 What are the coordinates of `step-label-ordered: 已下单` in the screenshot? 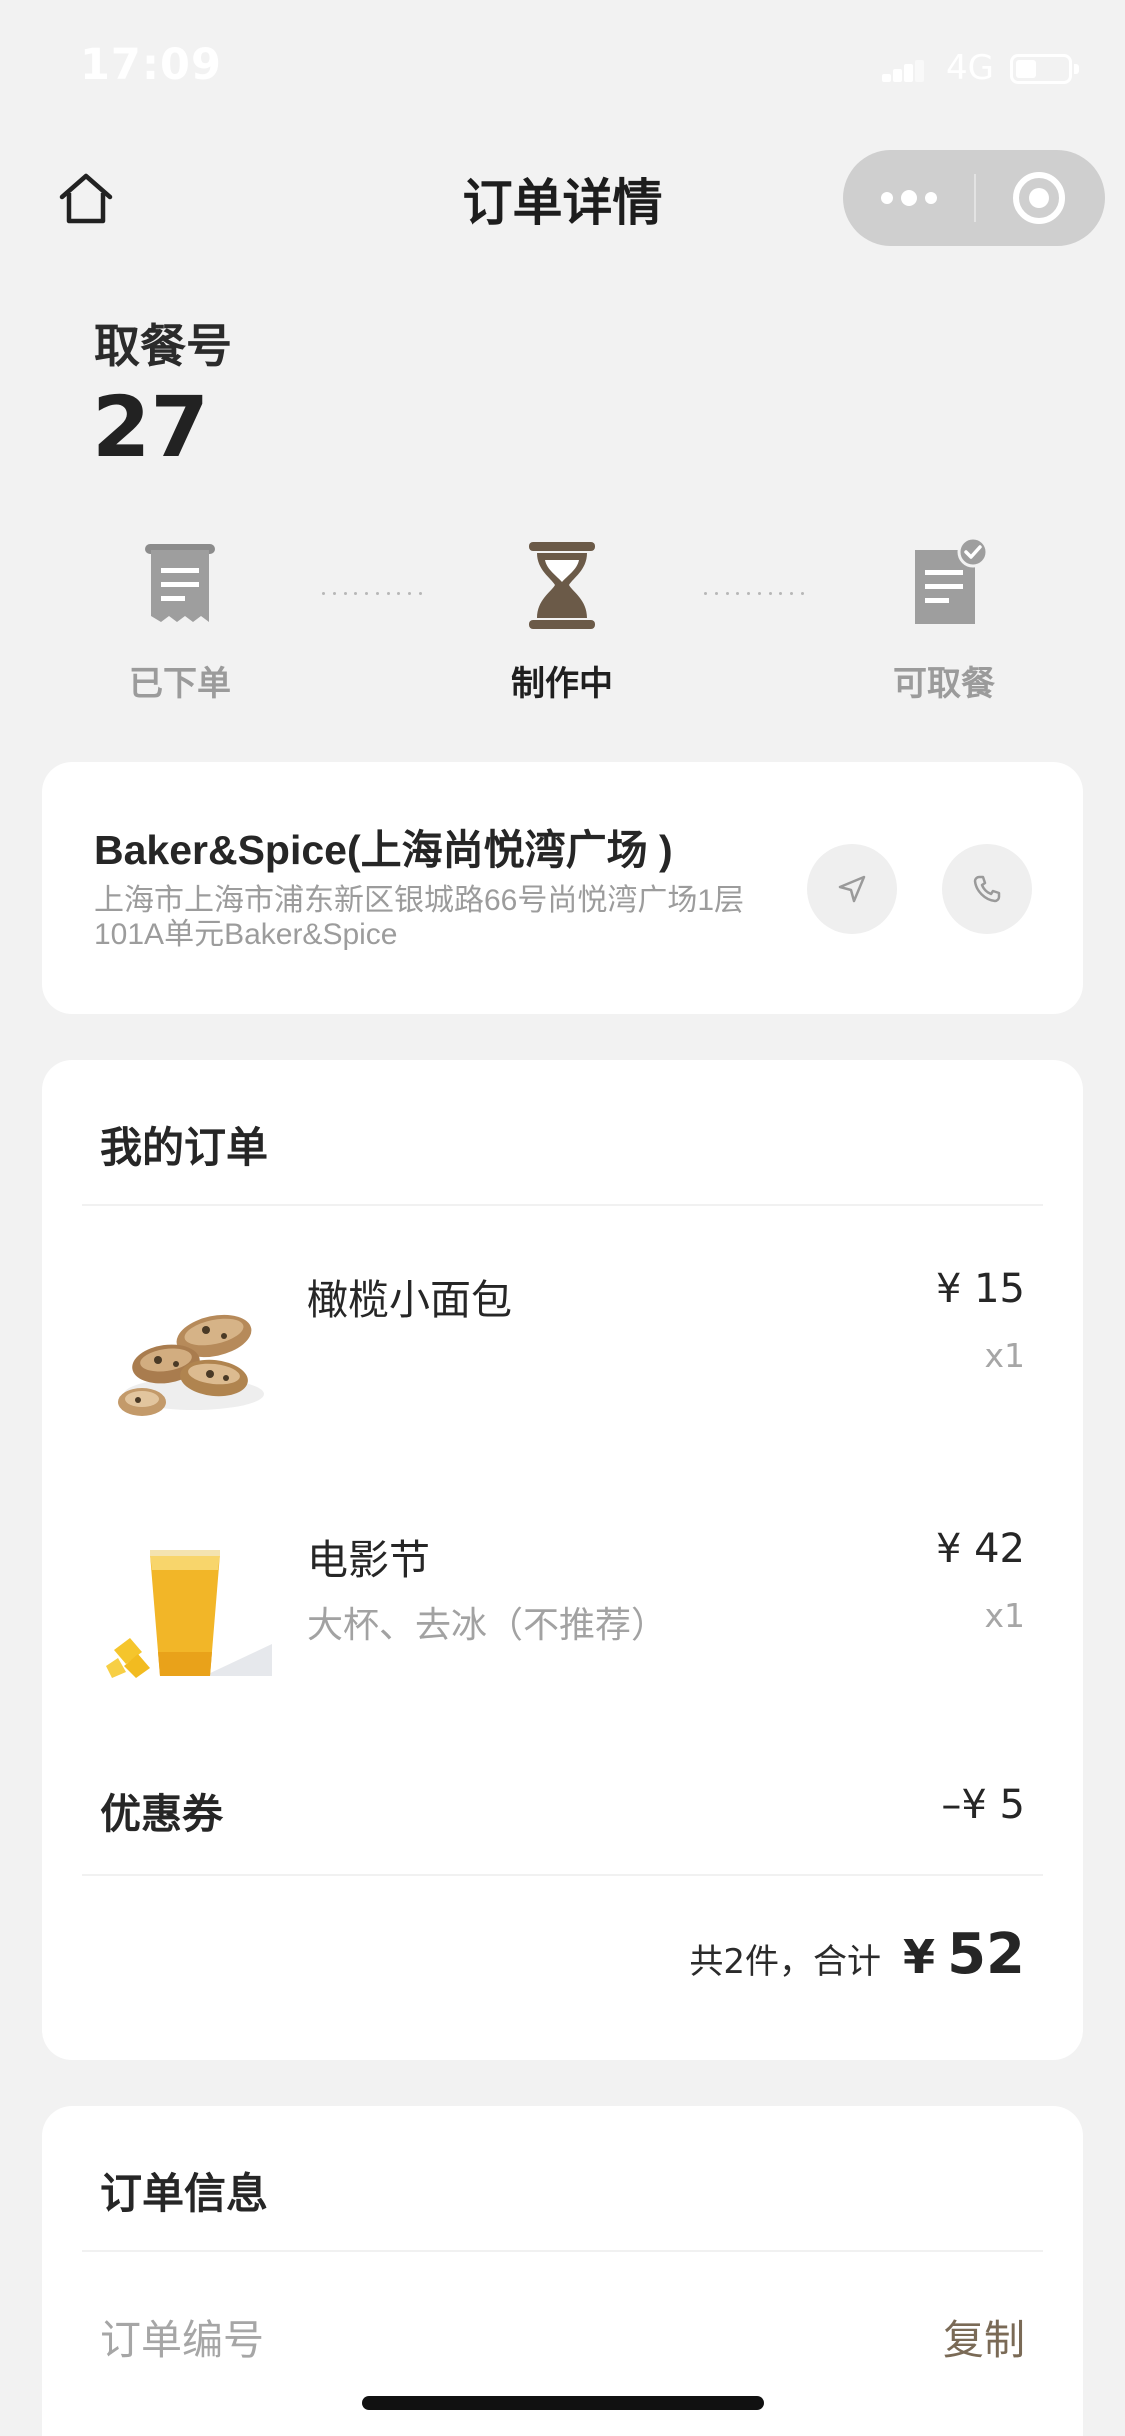 It's located at (180, 684).